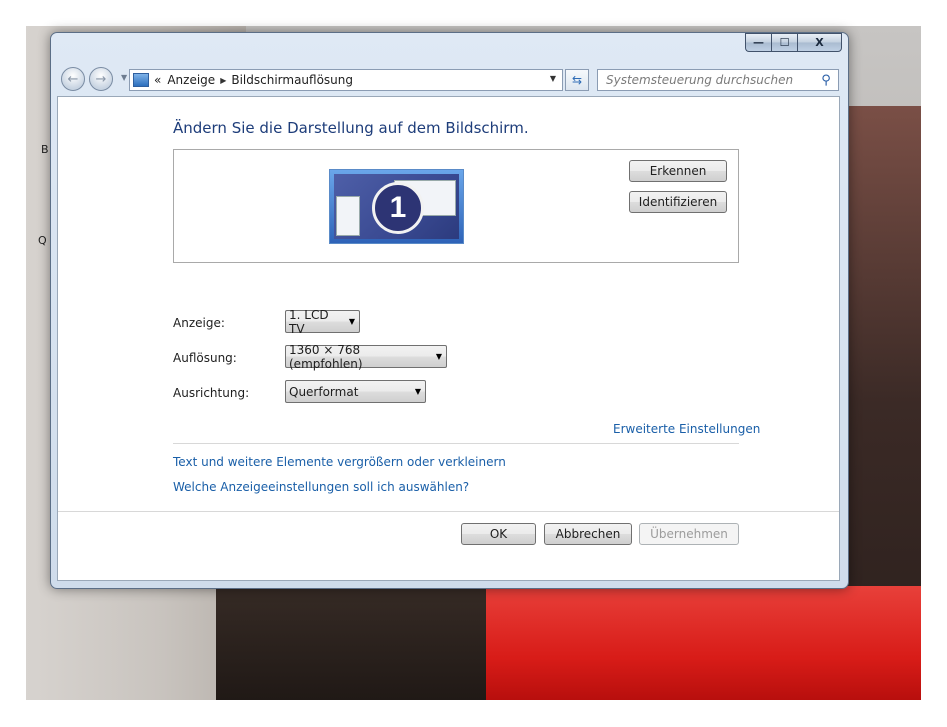 This screenshot has height=727, width=947. Describe the element at coordinates (324, 391) in the screenshot. I see `orientation-select-value: Querformat` at that location.